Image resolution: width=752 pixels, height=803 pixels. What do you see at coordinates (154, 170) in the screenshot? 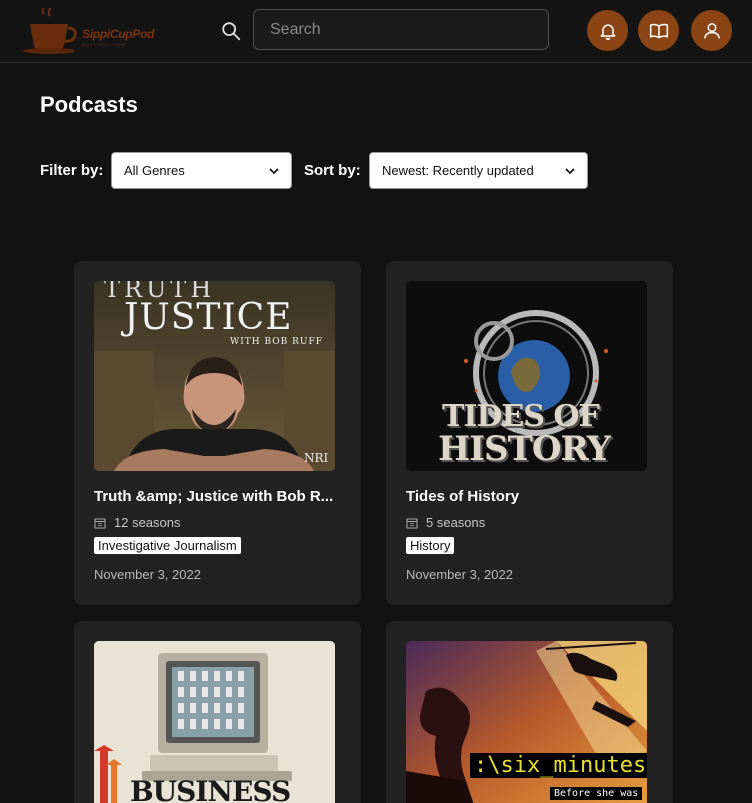
I see `genre-filter-value: All Genres` at bounding box center [154, 170].